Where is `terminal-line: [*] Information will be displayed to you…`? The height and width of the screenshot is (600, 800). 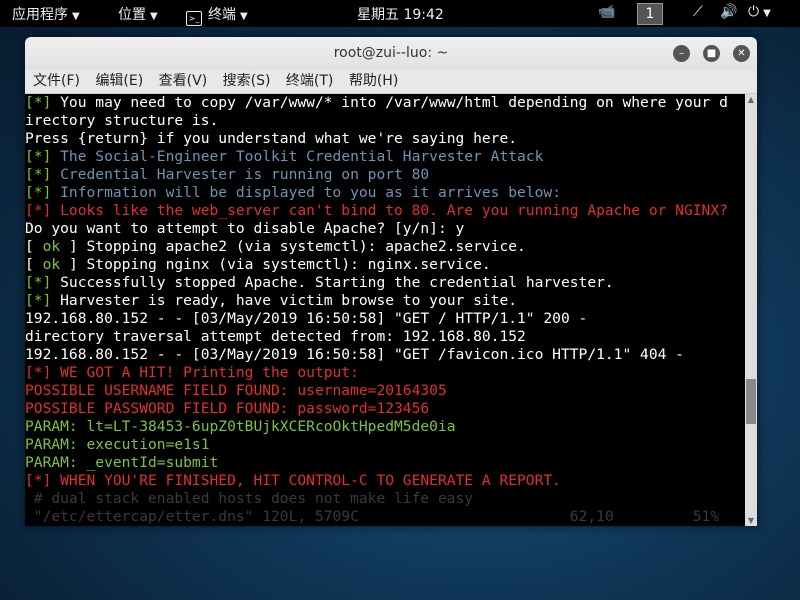
terminal-line: [*] Information will be displayed to you… is located at coordinates (385, 193).